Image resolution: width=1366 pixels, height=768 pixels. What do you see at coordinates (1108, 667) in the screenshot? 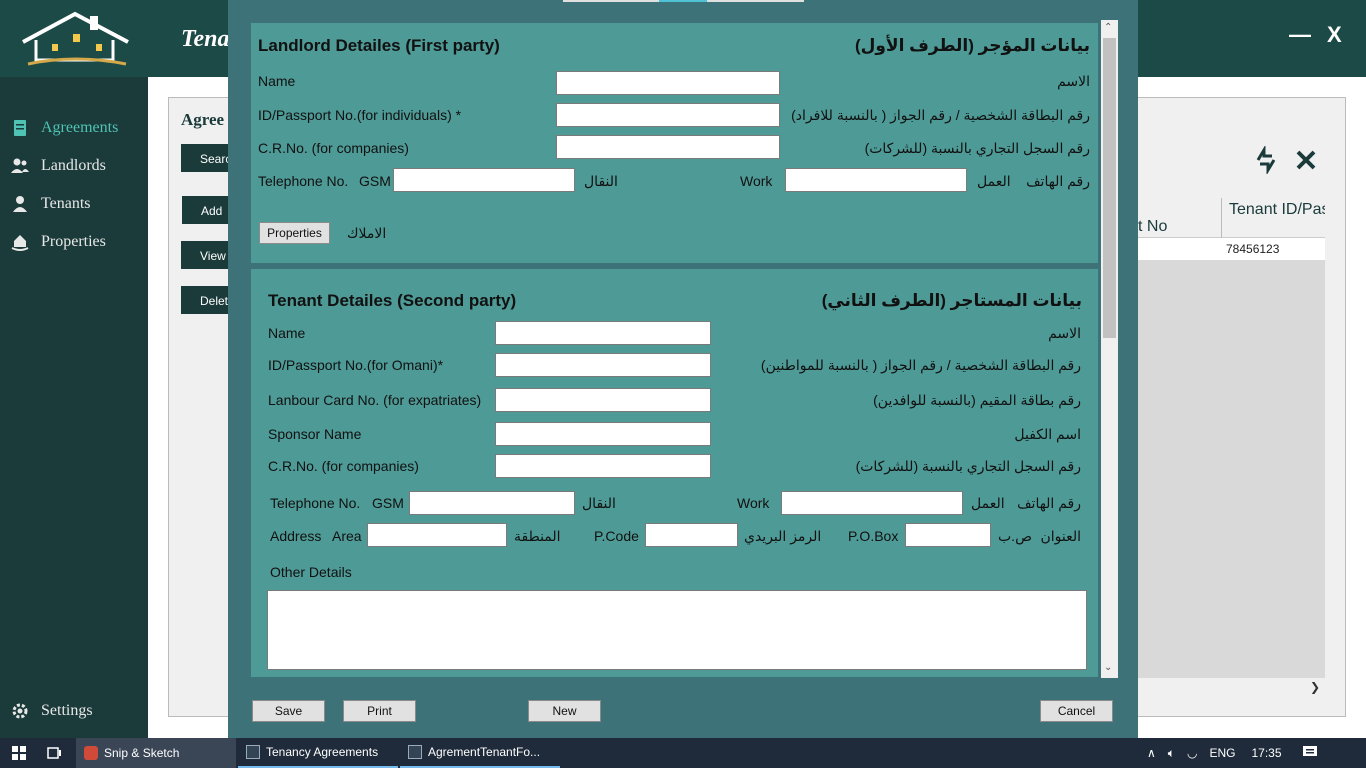
I see `chevron-down-icon: ⌄` at bounding box center [1108, 667].